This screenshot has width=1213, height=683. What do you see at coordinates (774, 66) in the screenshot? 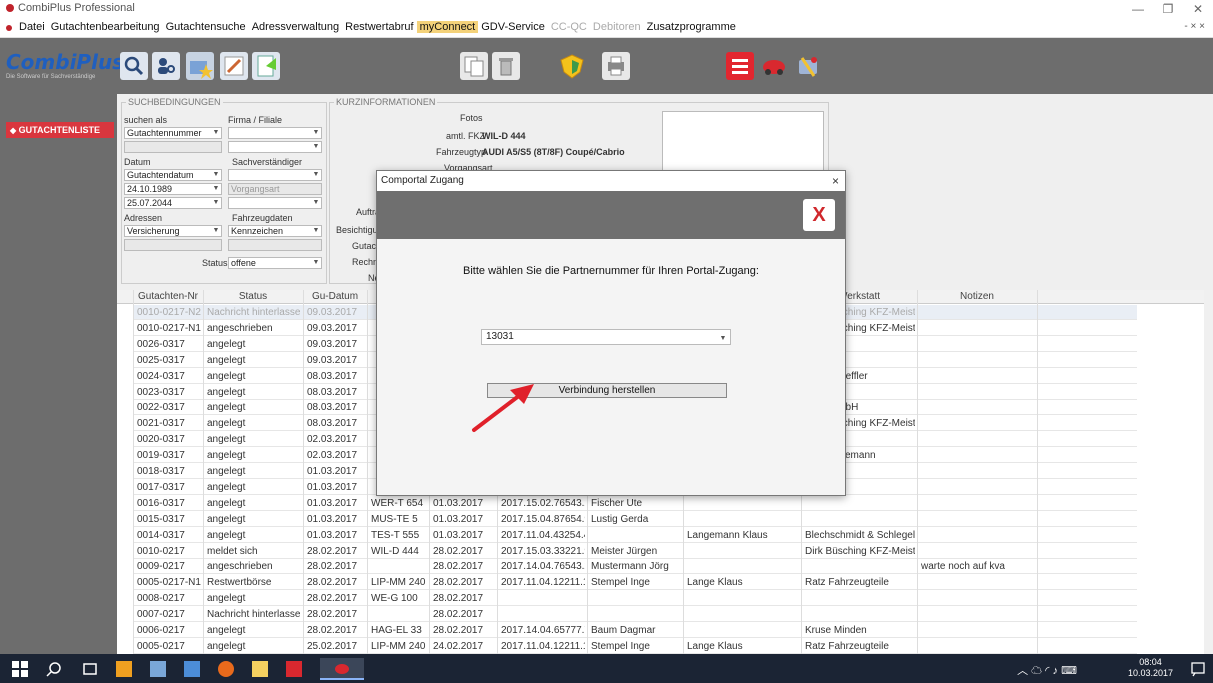
I see `car-icon` at bounding box center [774, 66].